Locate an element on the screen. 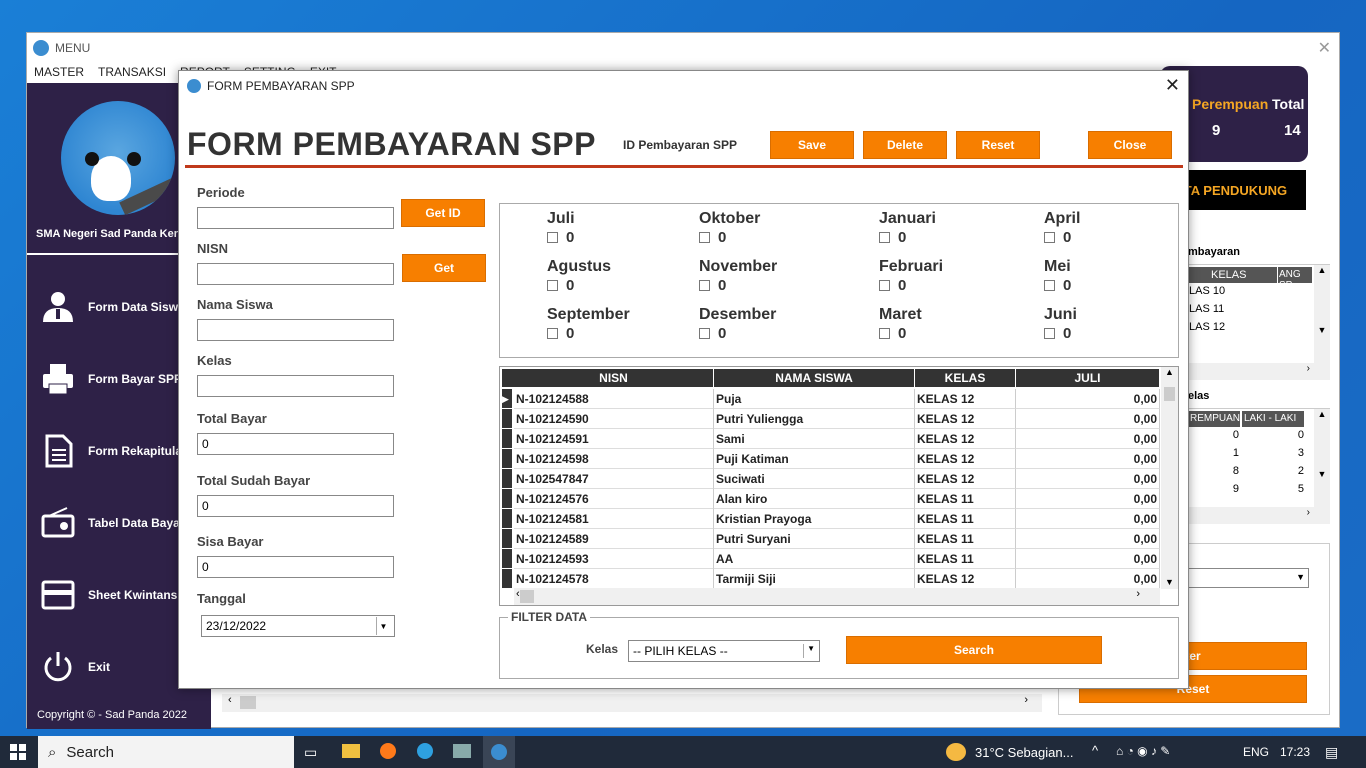 The width and height of the screenshot is (1366, 768). table-cell: 0 is located at coordinates (1214, 435).